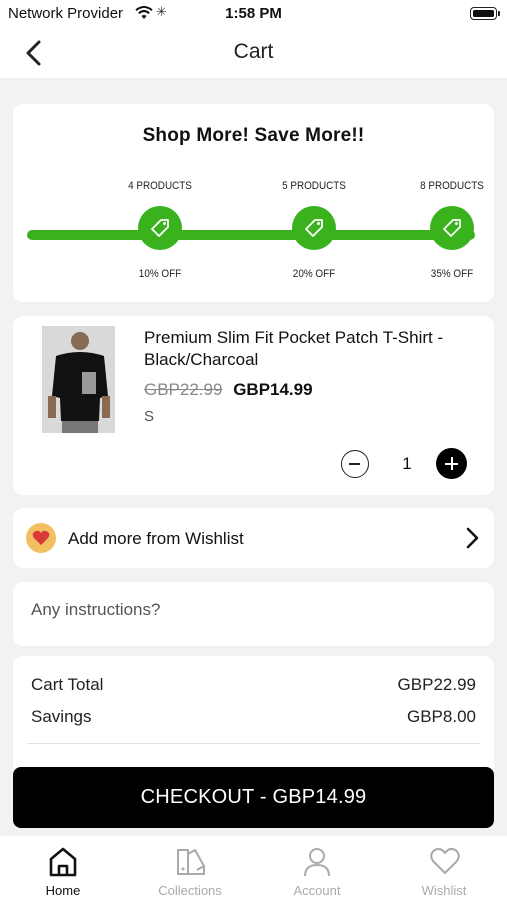 Image resolution: width=507 pixels, height=900 pixels. What do you see at coordinates (451, 463) in the screenshot?
I see `increase-quantity-button` at bounding box center [451, 463].